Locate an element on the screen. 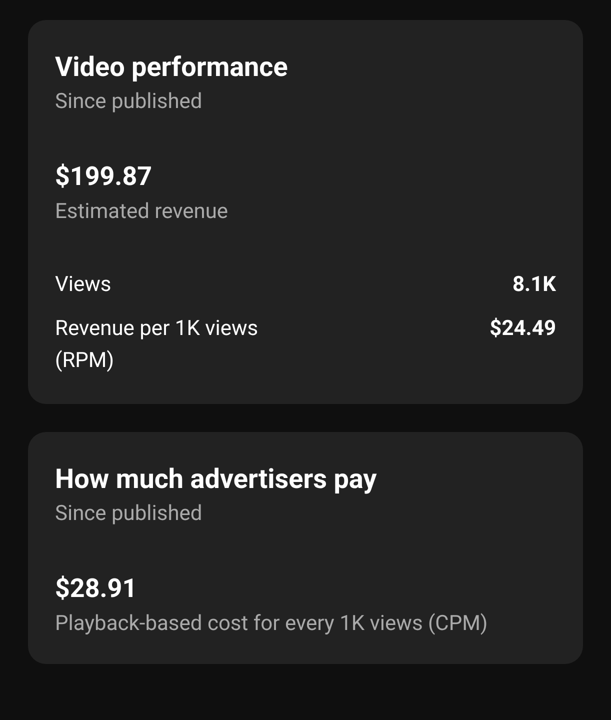 Image resolution: width=611 pixels, height=720 pixels. metric-value: $24.49 is located at coordinates (523, 329).